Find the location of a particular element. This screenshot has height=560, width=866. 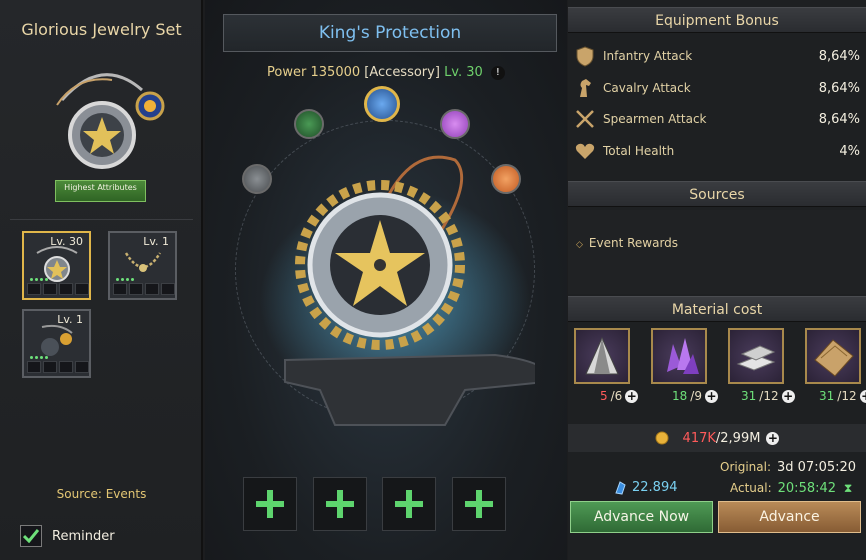

buy-gold-plus-button: + is located at coordinates (773, 438).